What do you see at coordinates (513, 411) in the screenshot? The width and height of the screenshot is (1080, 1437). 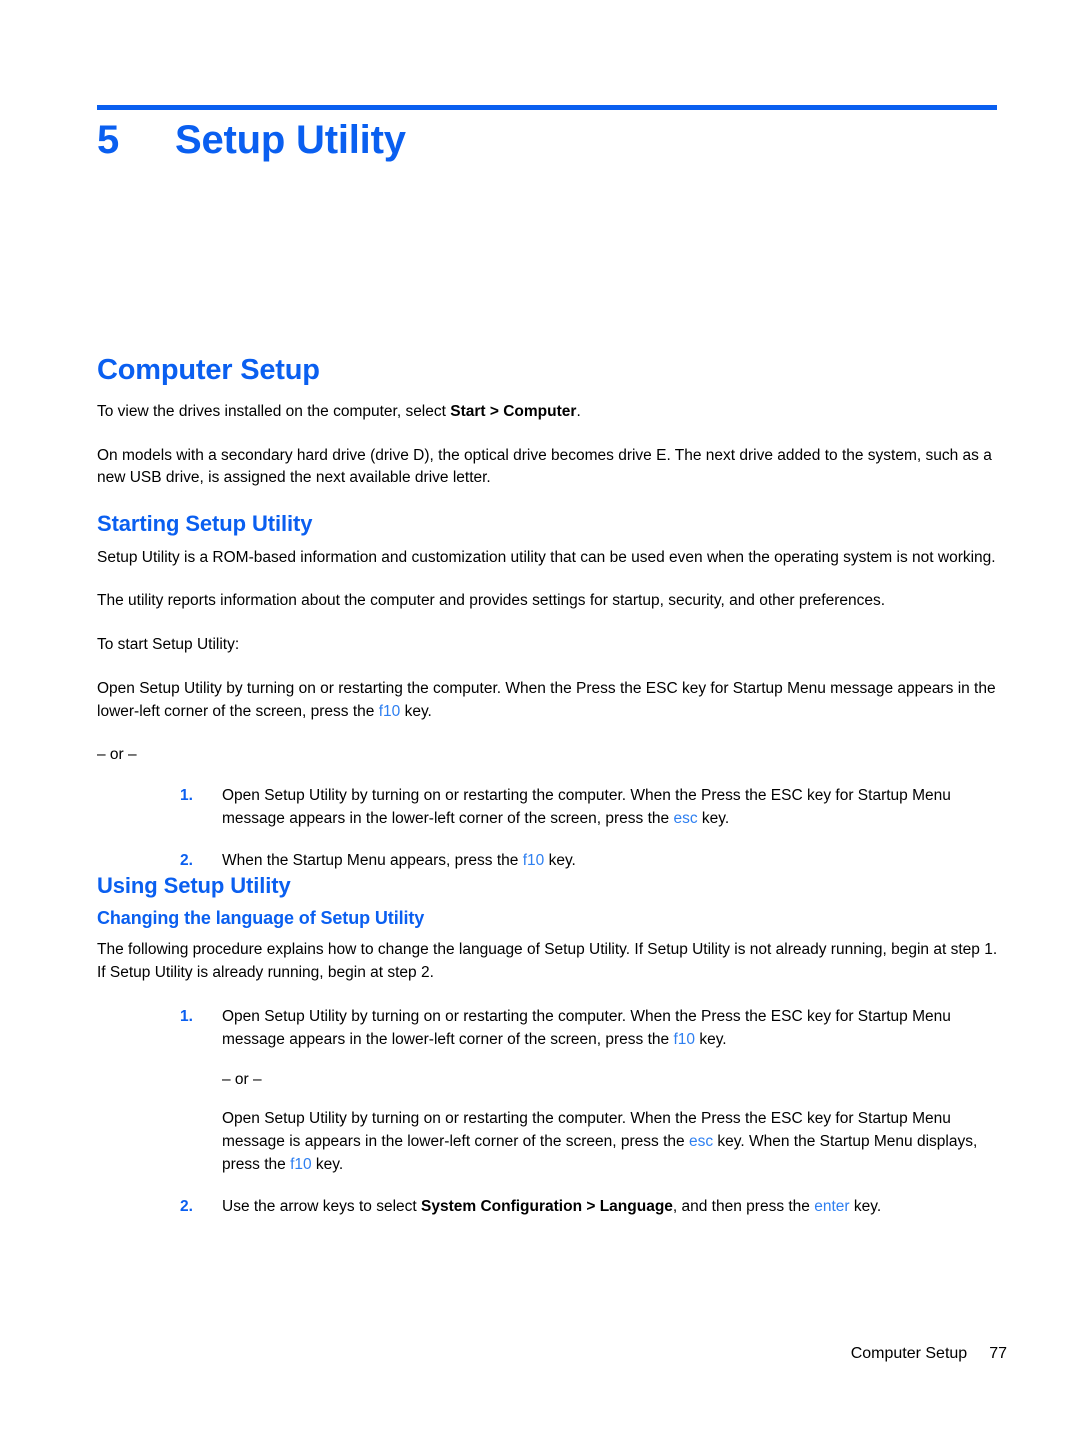 I see `view-drives-bold: Start > Computer` at bounding box center [513, 411].